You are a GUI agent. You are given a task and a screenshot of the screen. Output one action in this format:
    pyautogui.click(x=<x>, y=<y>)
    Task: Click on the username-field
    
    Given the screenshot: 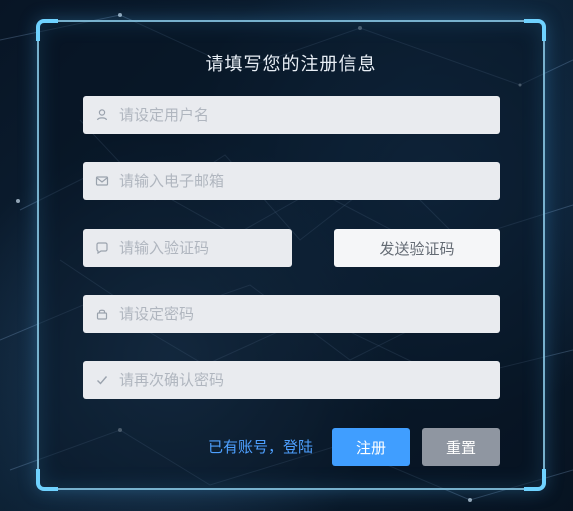 What is the action you would take?
    pyautogui.click(x=291, y=115)
    